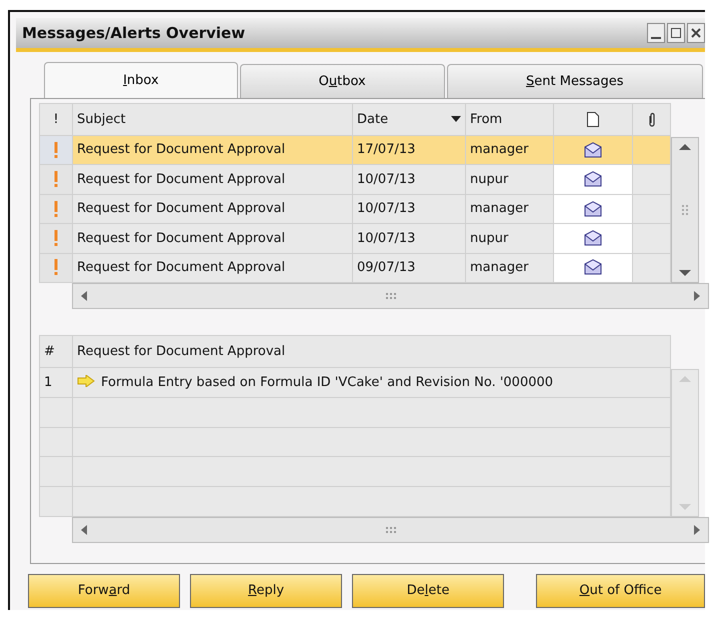  What do you see at coordinates (386, 268) in the screenshot?
I see `table-cell: 09/07/13` at bounding box center [386, 268].